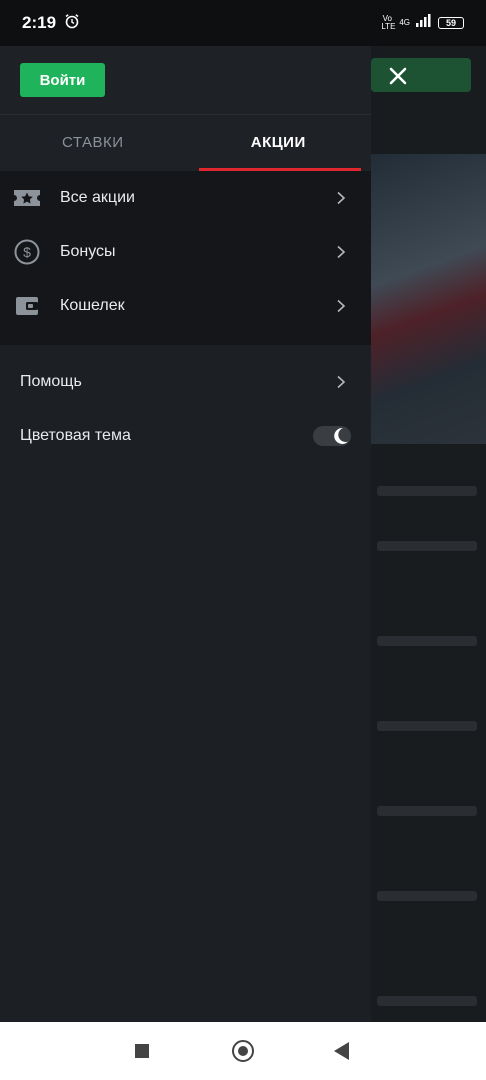  I want to click on menu-item-all-promotions: Все акции, so click(185, 198).